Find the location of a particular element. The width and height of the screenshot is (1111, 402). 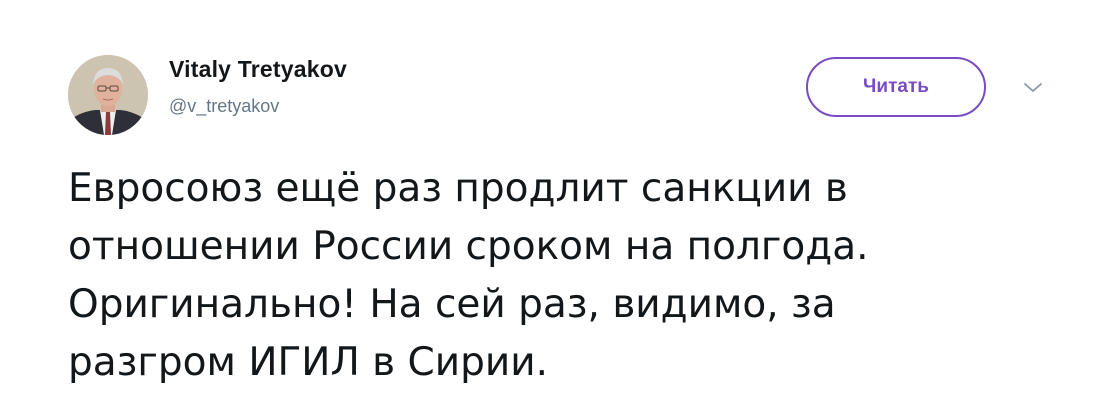

avatar-image is located at coordinates (108, 95).